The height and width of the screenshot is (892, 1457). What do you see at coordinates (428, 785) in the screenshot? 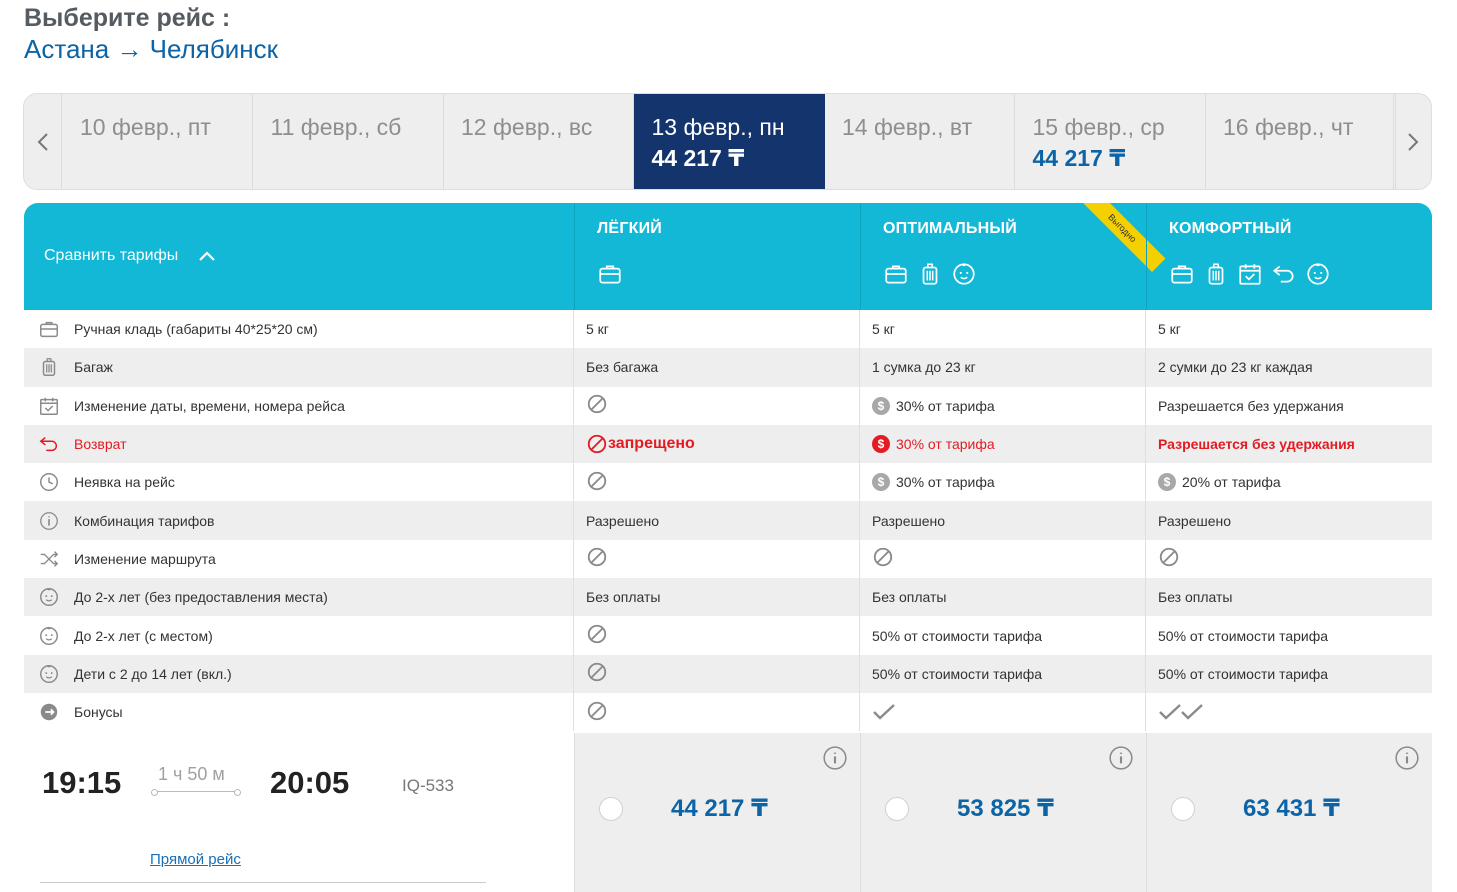
I see `flight-number: IQ-533` at bounding box center [428, 785].